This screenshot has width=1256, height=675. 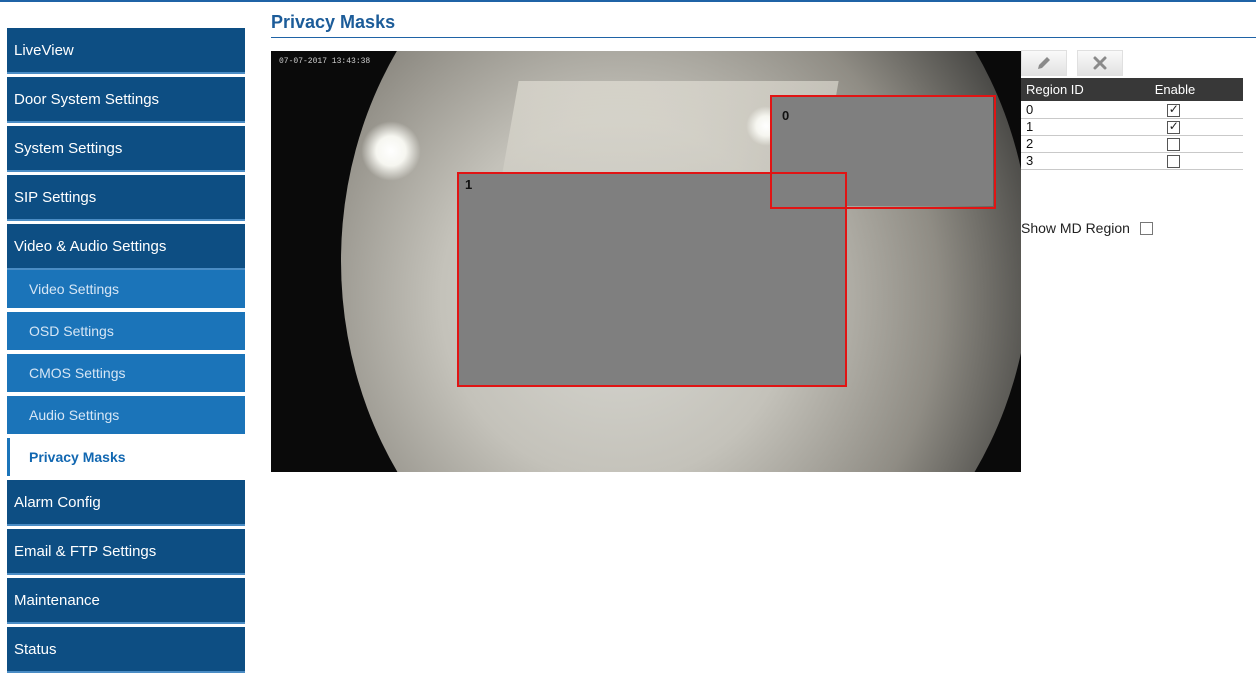 I want to click on show-md-region: Show MD Region, so click(x=1087, y=228).